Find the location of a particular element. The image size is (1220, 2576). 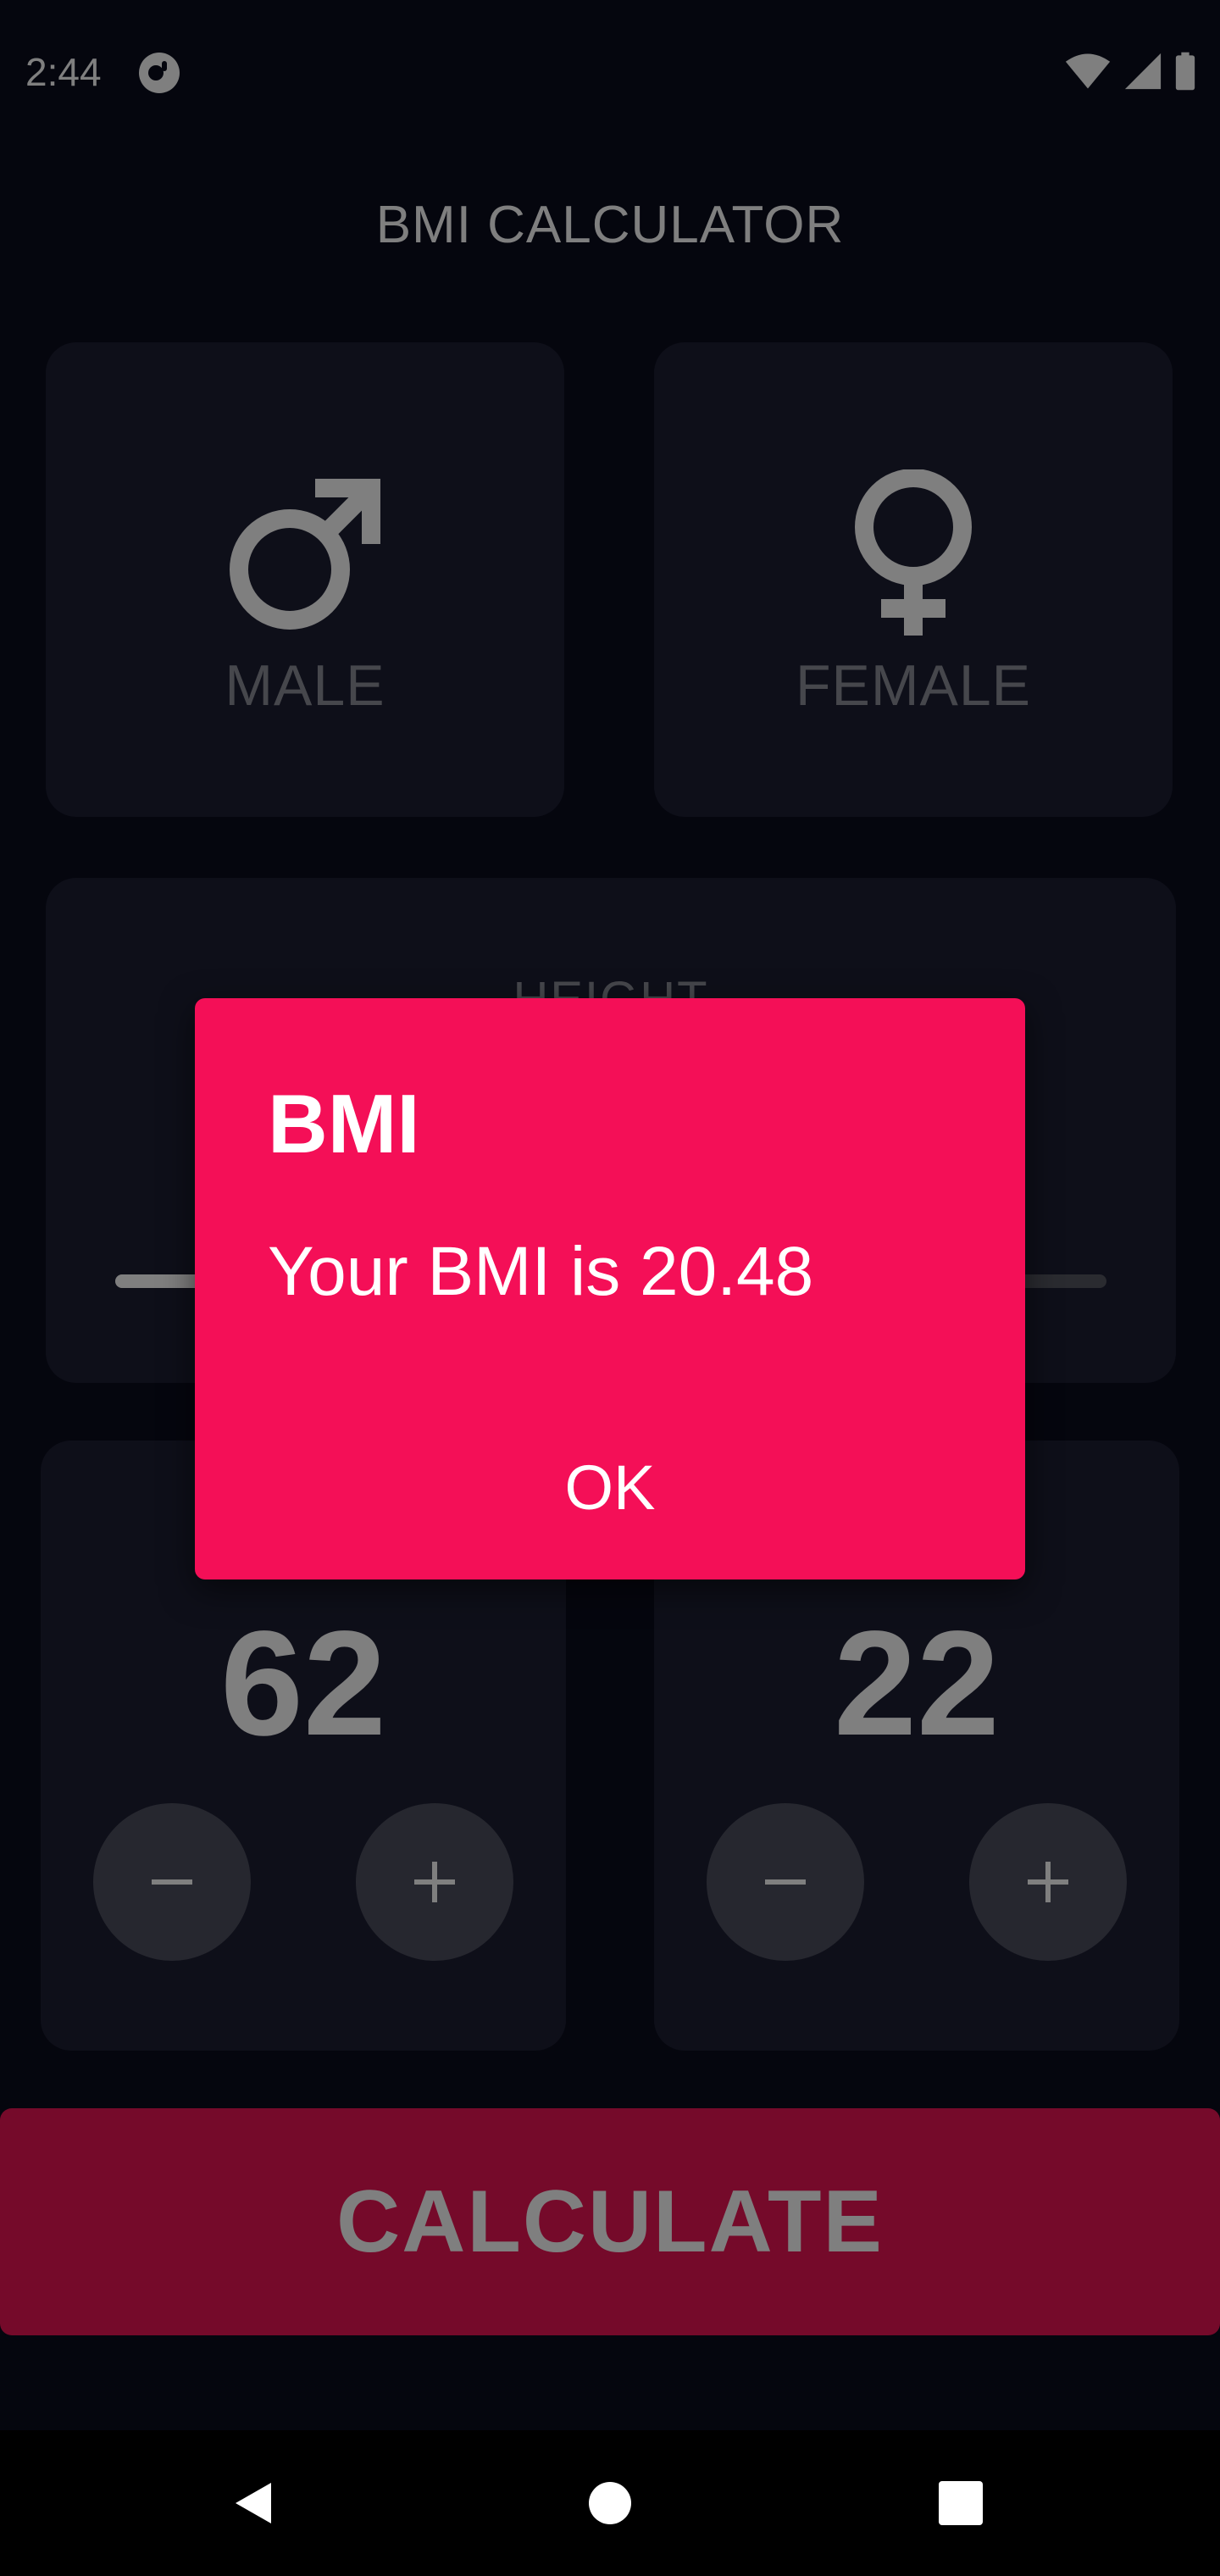

recents-icon is located at coordinates (960, 2503).